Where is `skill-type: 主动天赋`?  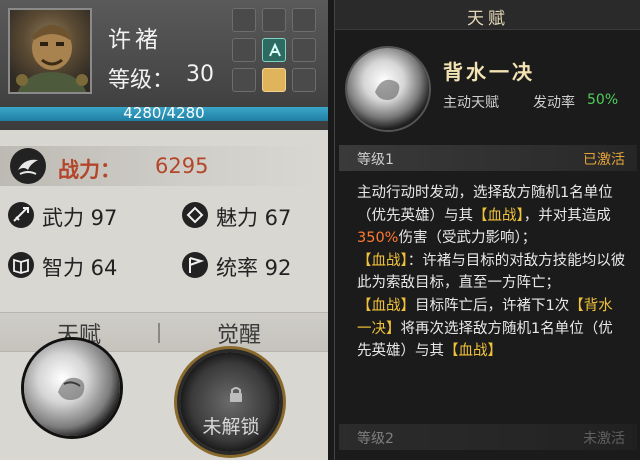 skill-type: 主动天赋 is located at coordinates (471, 103).